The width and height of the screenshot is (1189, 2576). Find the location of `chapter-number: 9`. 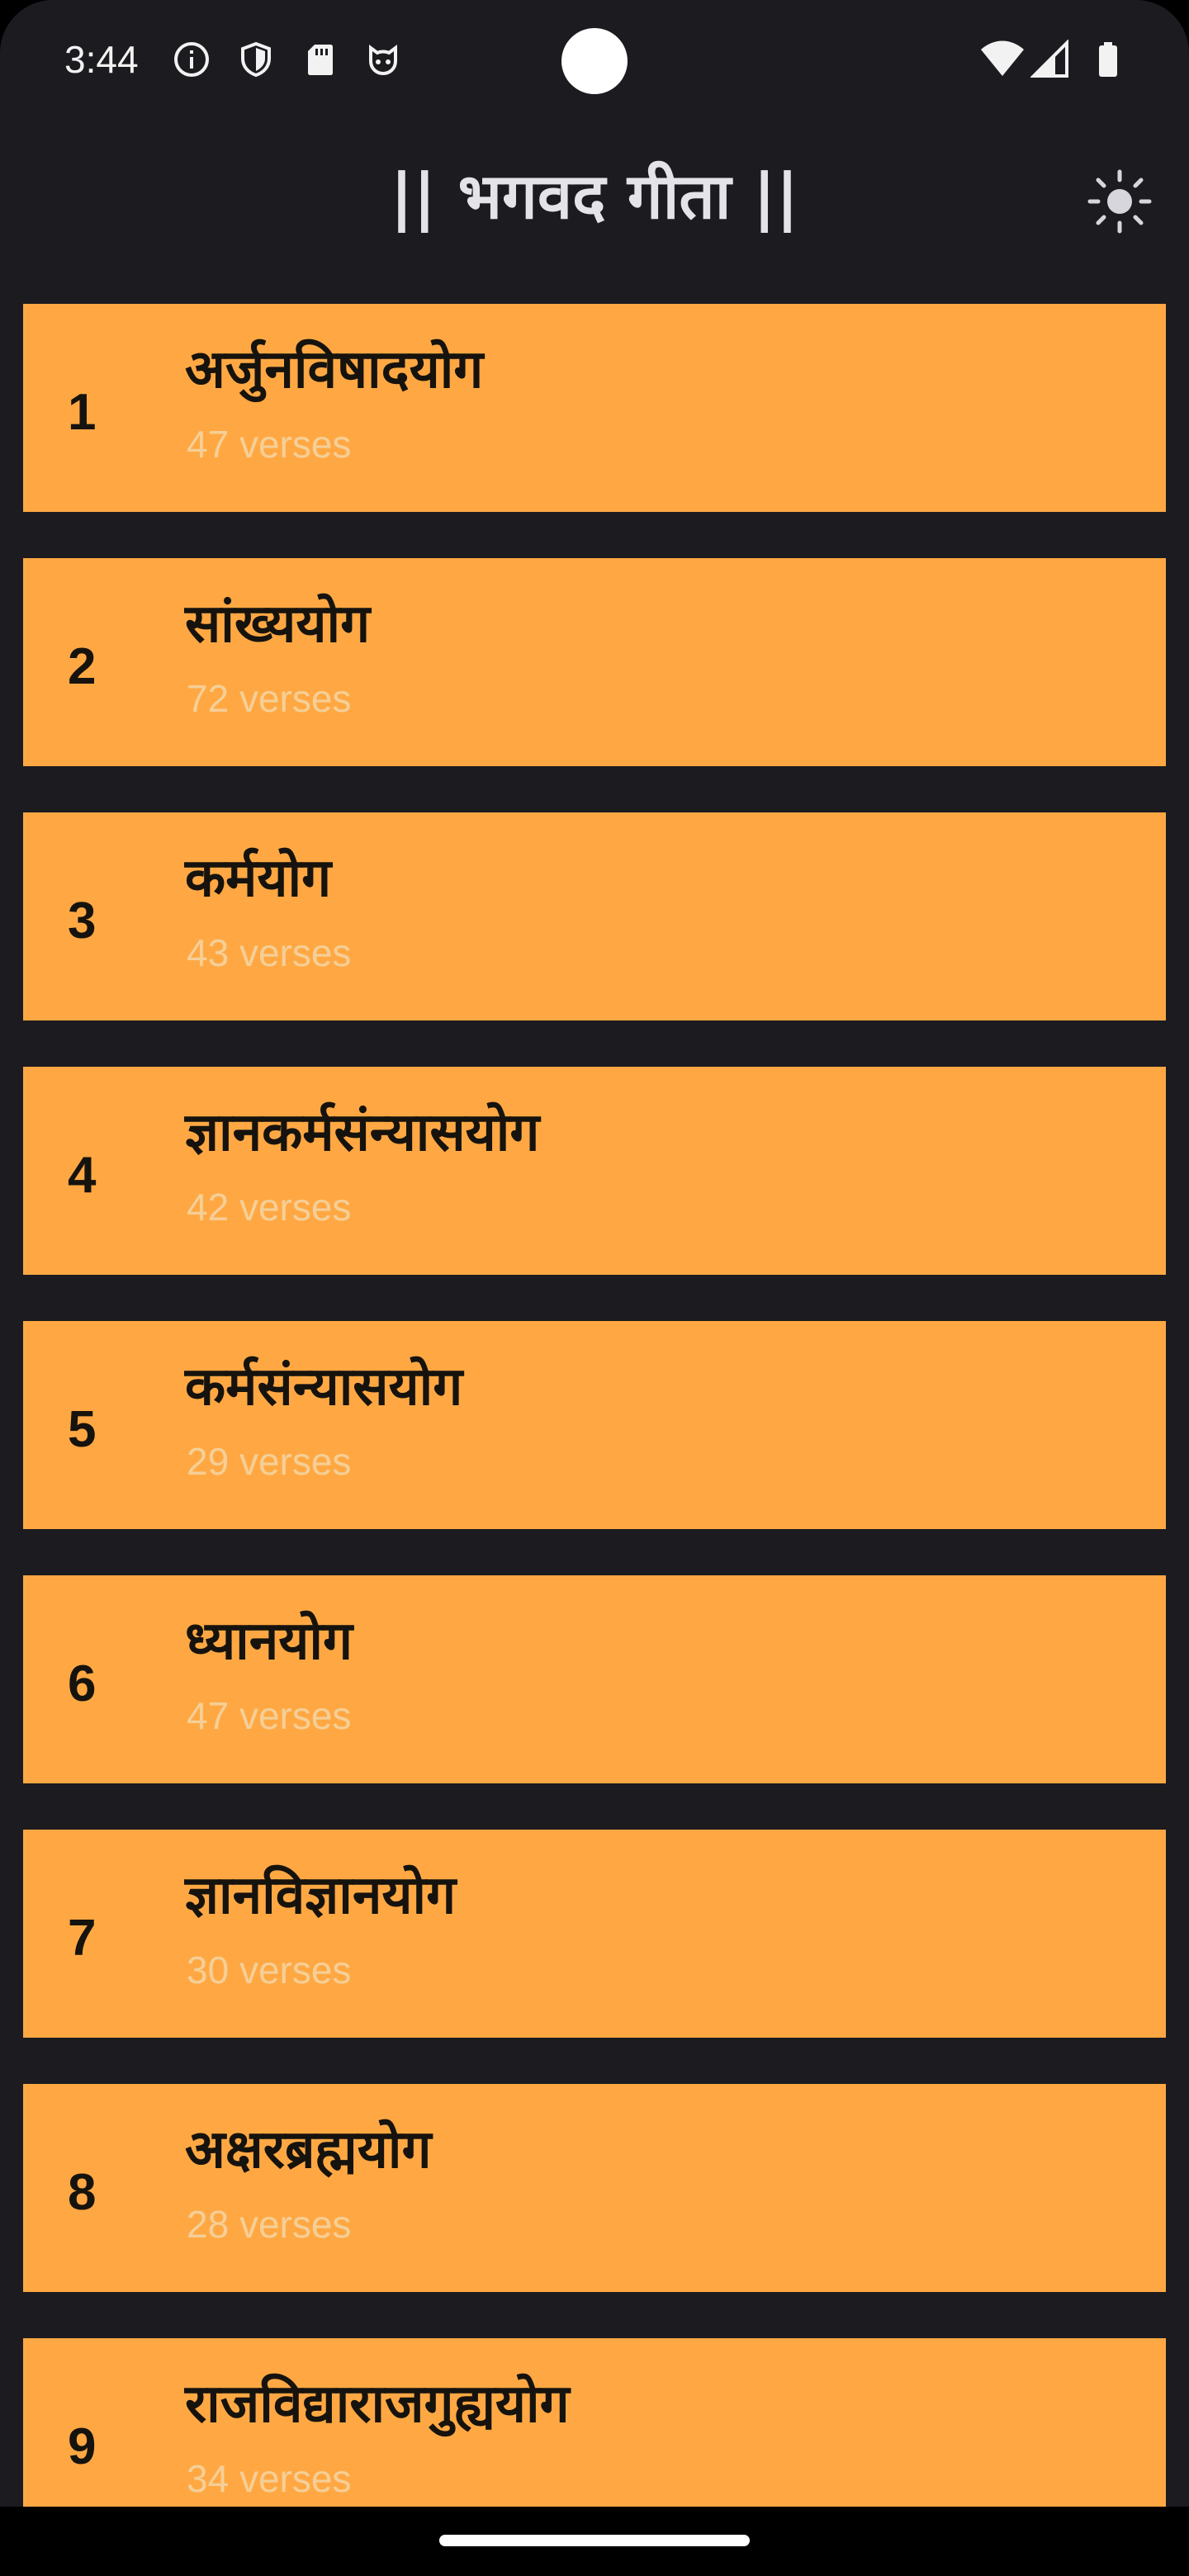

chapter-number: 9 is located at coordinates (82, 2446).